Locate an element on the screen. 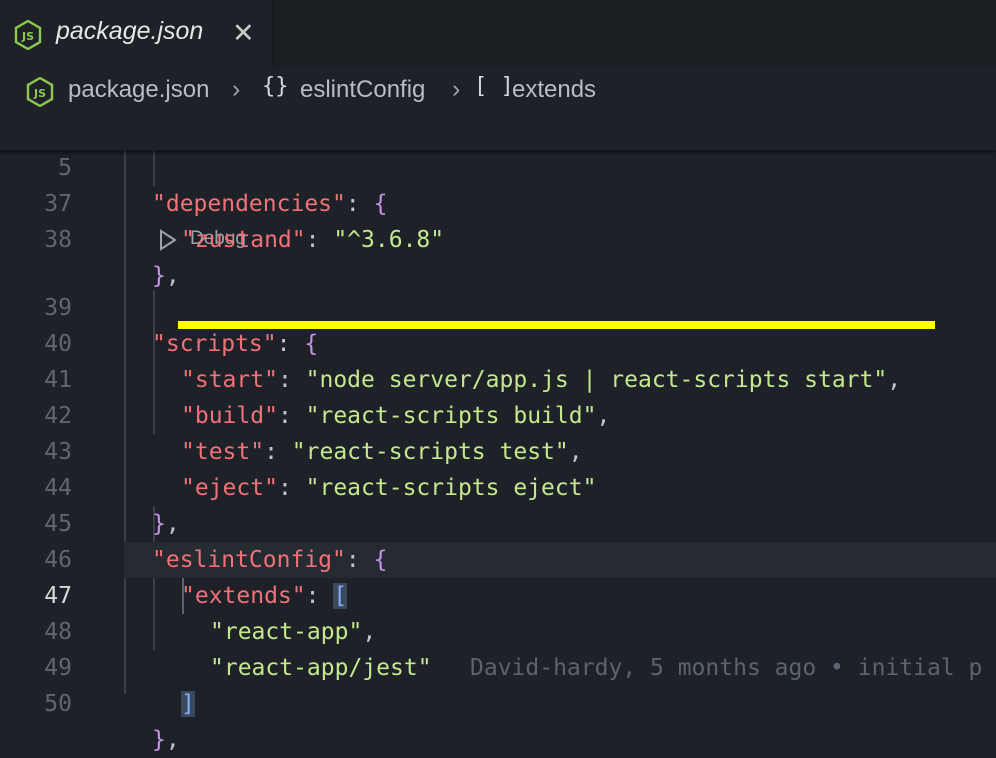 Image resolution: width=996 pixels, height=758 pixels. code-line: 50 }, is located at coordinates (112, 722).